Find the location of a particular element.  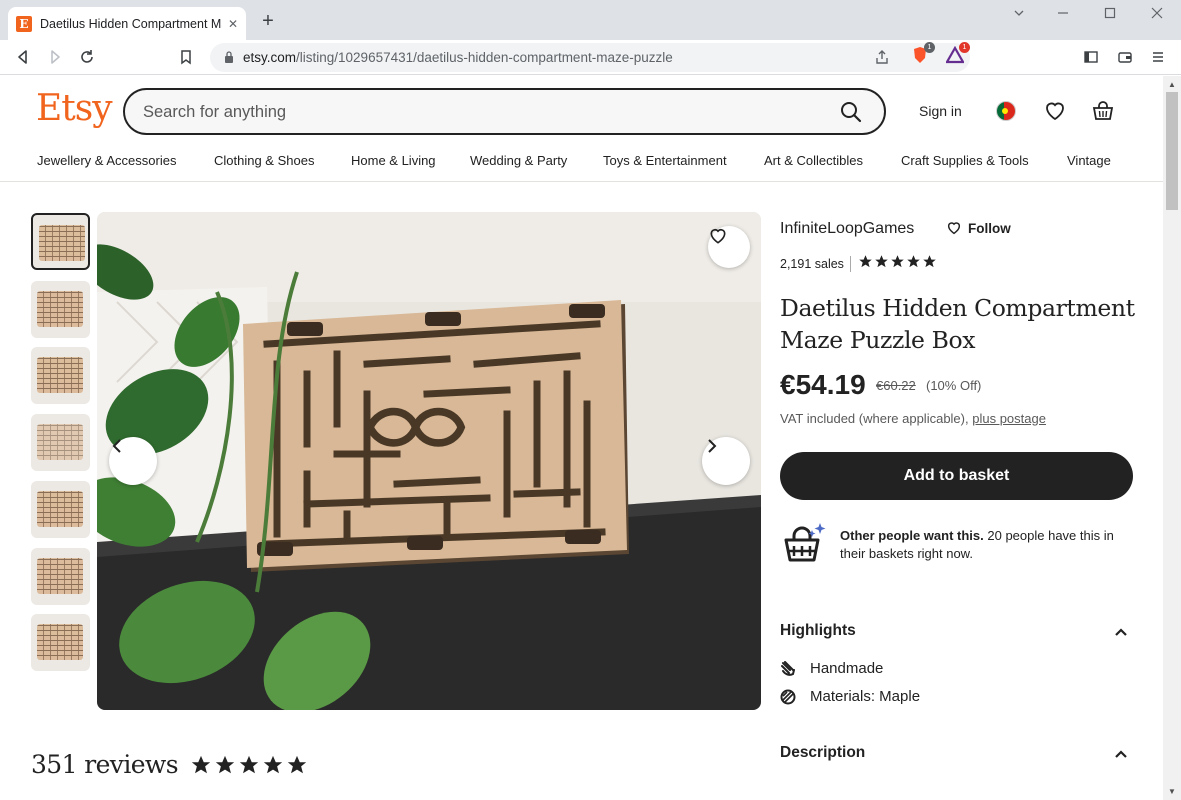

category-art: Art & Collectibles is located at coordinates (813, 160).